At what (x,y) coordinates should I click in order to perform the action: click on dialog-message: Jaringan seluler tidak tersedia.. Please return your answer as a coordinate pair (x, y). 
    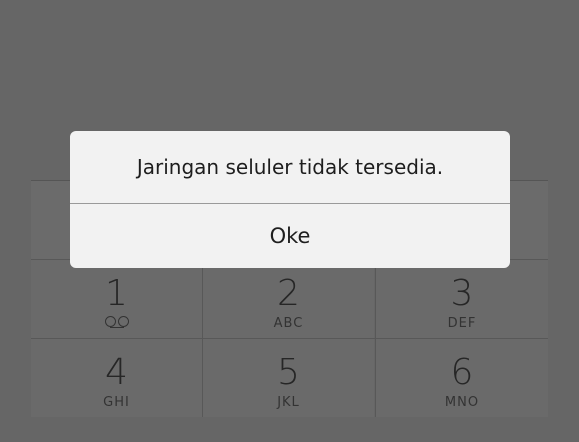
    Looking at the image, I should click on (290, 167).